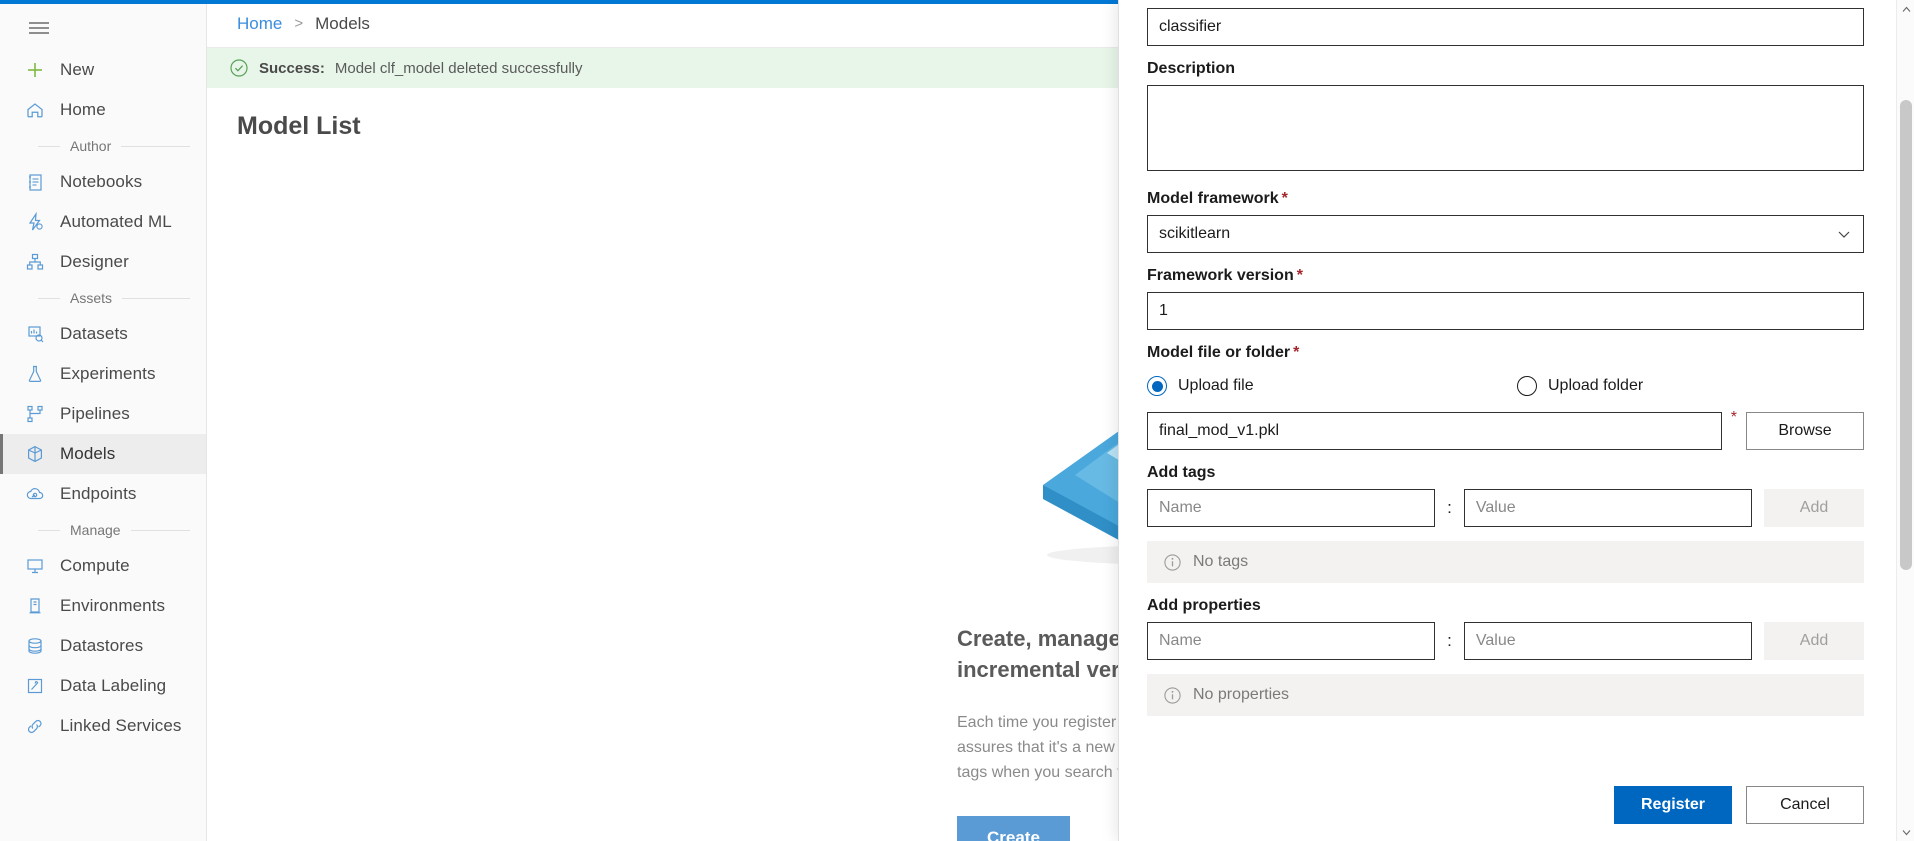  Describe the element at coordinates (239, 68) in the screenshot. I see `success-check-icon` at that location.